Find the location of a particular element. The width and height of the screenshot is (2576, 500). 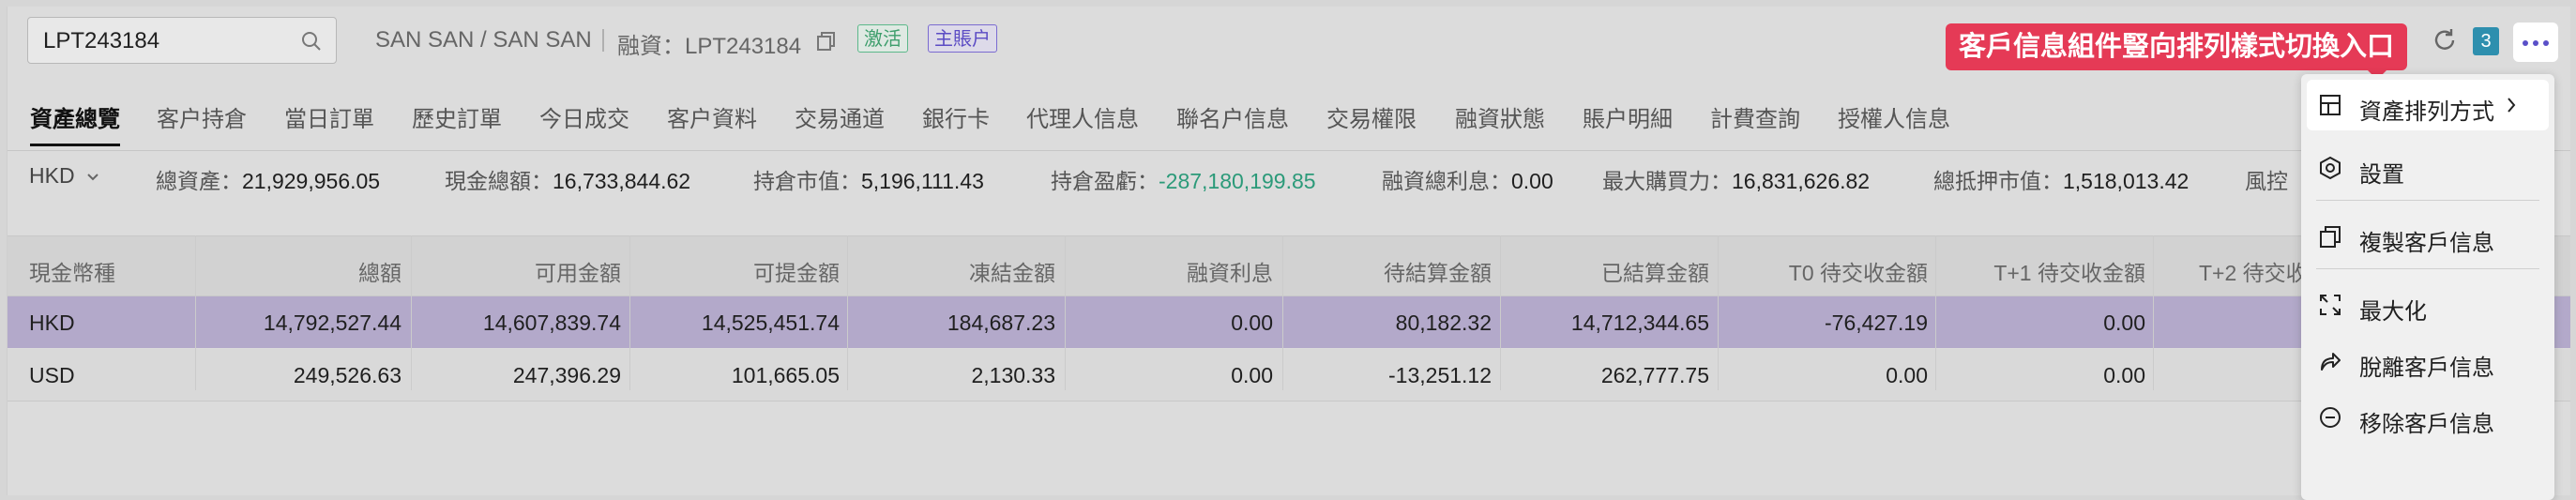

maximize-icon is located at coordinates (2330, 305).